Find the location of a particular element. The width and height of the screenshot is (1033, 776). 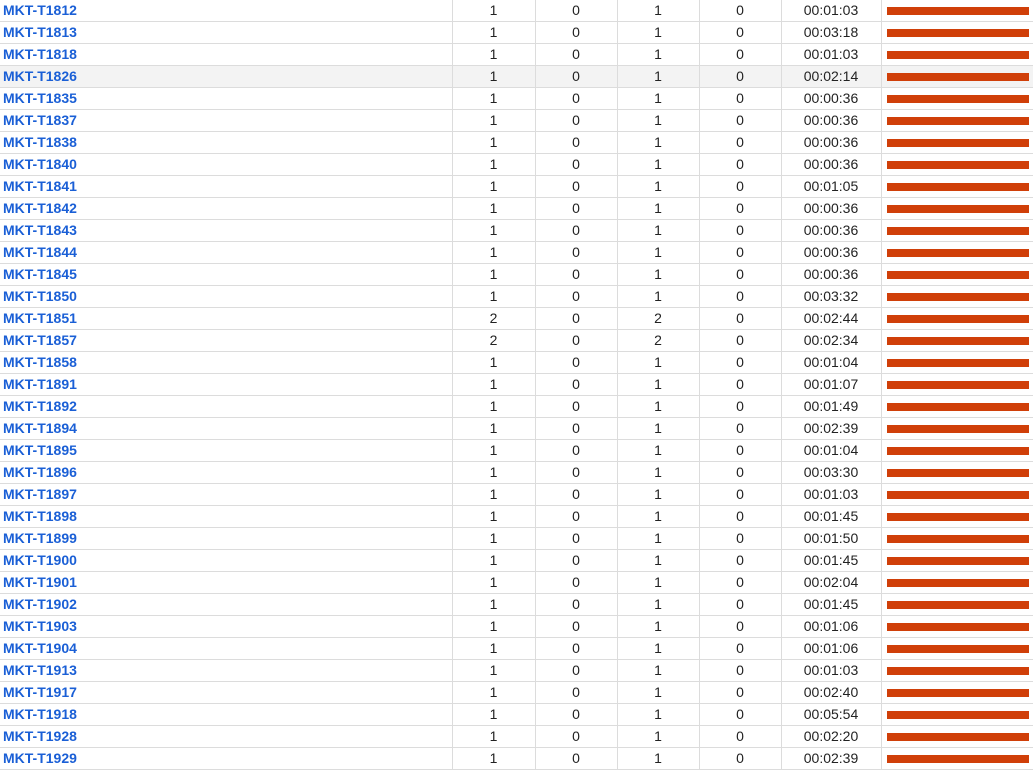

test-key-link: MKT-T1898 is located at coordinates (40, 516).